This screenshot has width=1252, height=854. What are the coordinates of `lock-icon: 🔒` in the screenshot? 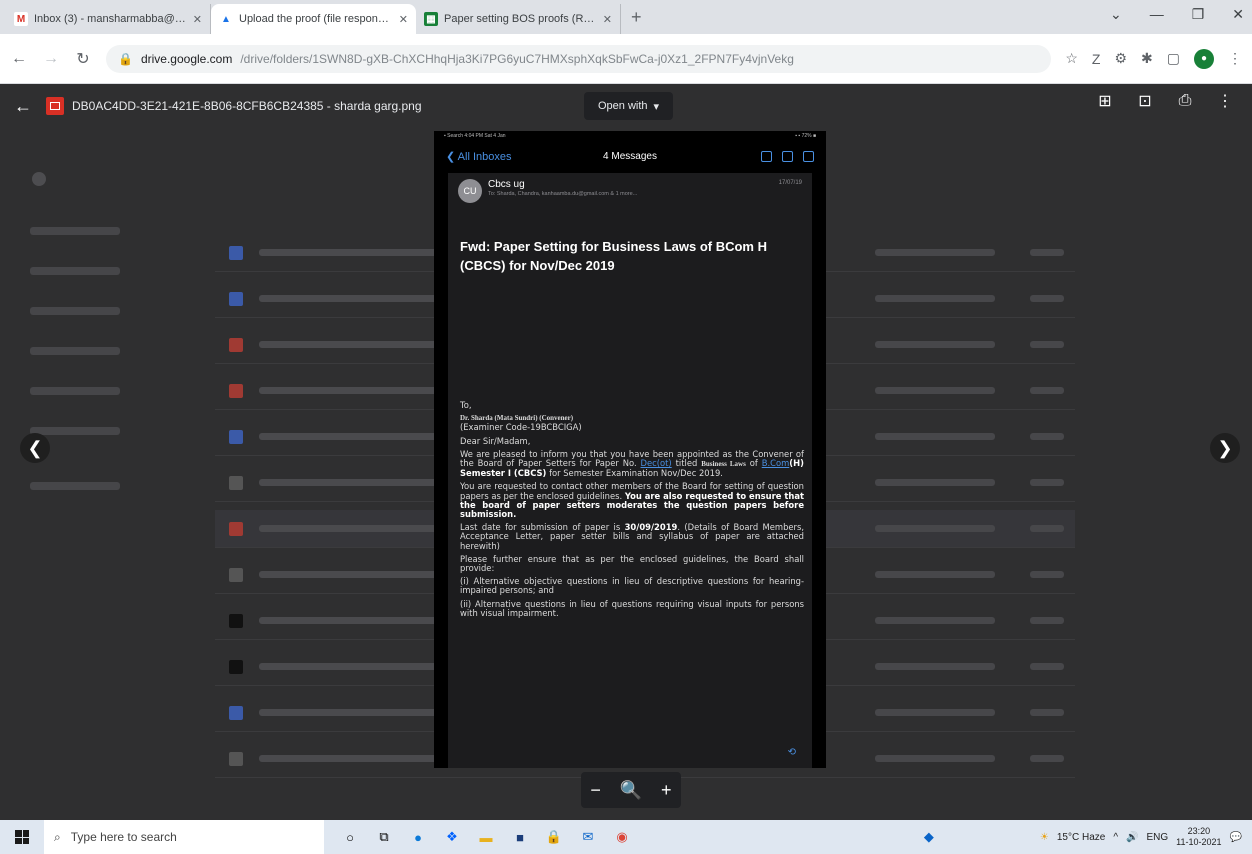 It's located at (125, 58).